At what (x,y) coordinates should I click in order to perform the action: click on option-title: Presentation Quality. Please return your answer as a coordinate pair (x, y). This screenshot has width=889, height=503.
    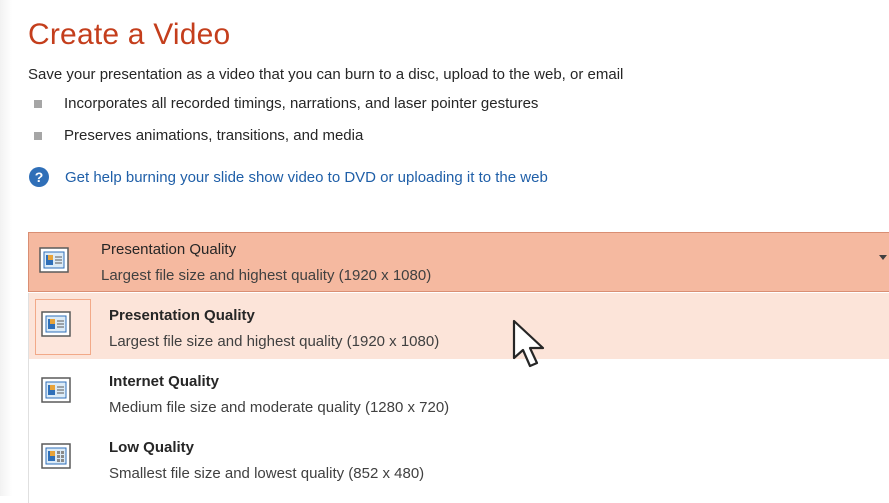
    Looking at the image, I should click on (182, 315).